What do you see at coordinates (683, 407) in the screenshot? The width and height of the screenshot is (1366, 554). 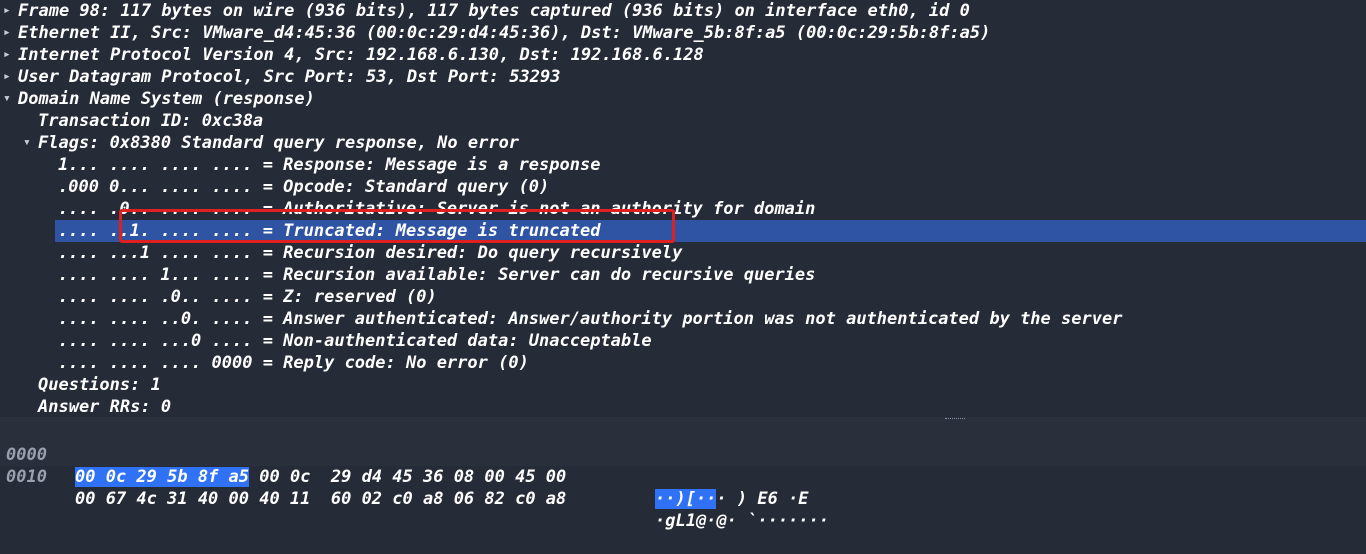 I see `tree-row-answer-rrs: Answer RRs: 0` at bounding box center [683, 407].